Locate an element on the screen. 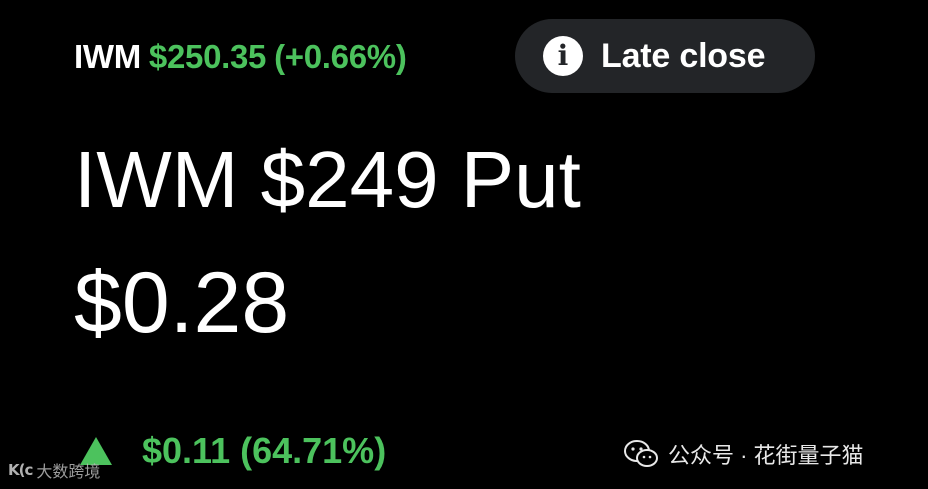  underlying-change-percent: (+0.66%) is located at coordinates (340, 56).